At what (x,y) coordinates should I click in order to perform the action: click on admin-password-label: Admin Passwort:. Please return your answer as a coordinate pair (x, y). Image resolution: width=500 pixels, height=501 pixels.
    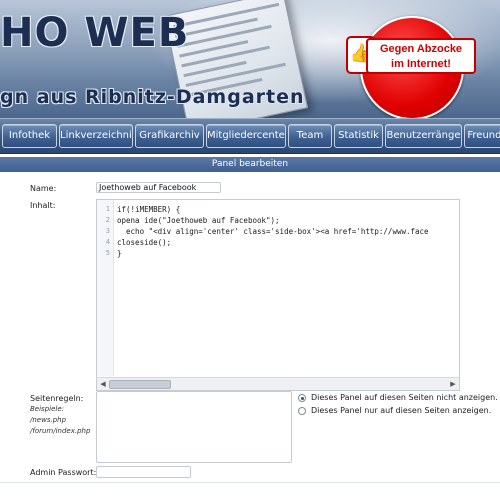
    Looking at the image, I should click on (63, 472).